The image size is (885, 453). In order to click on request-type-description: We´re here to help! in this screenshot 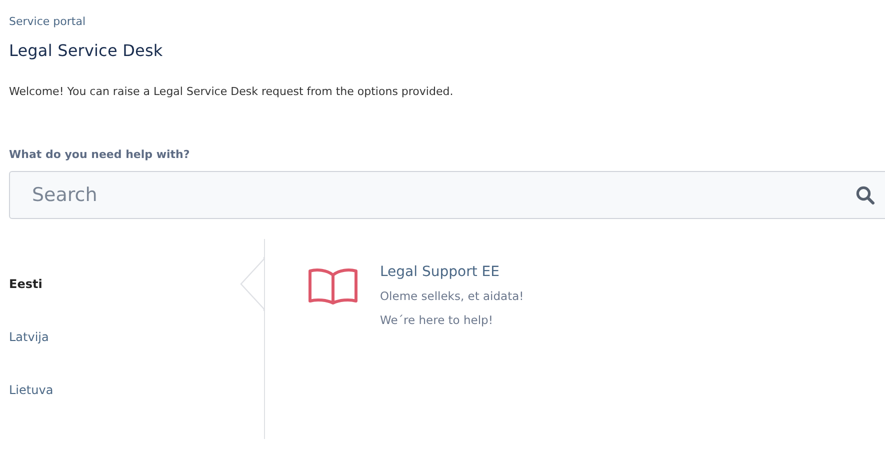, I will do `click(437, 320)`.